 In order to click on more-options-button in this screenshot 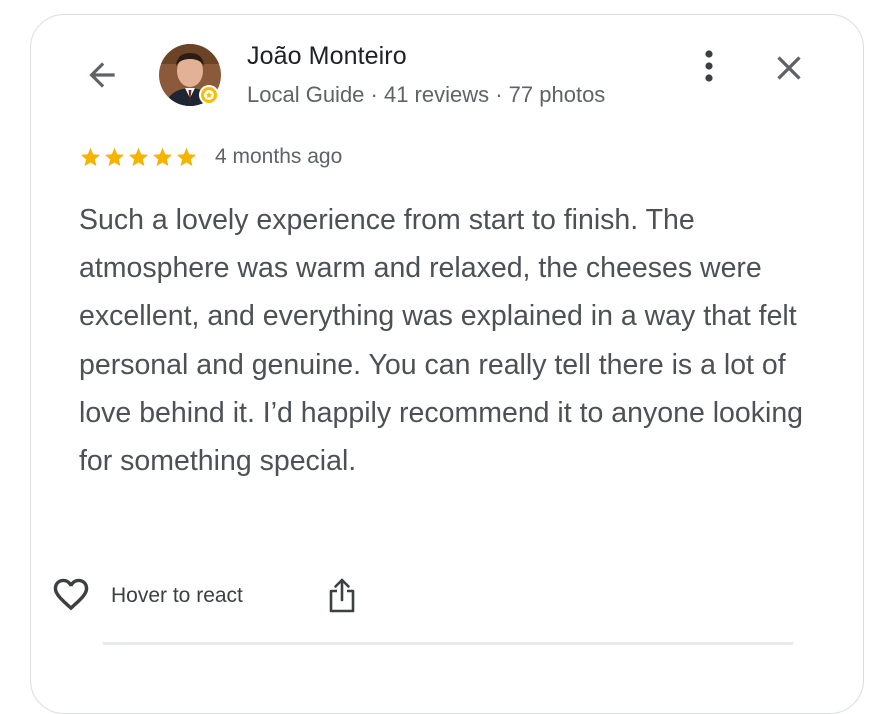, I will do `click(709, 66)`.